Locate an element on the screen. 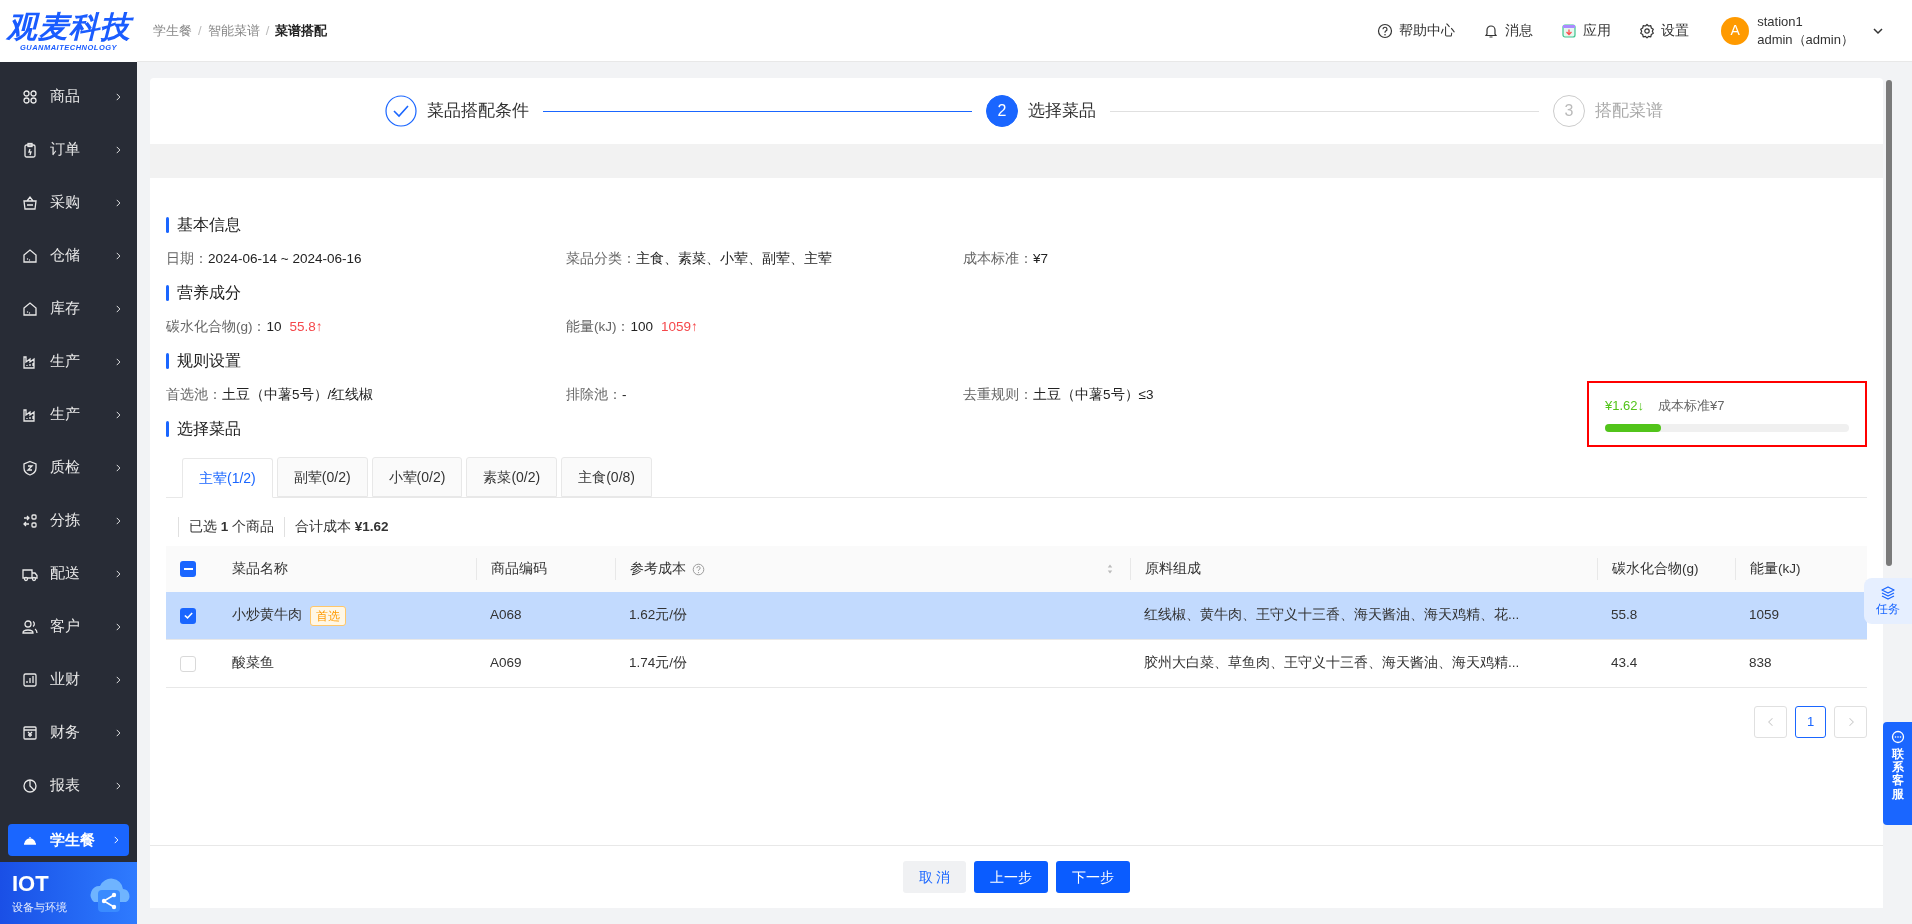  tab: 主荤(1/2) is located at coordinates (227, 478).